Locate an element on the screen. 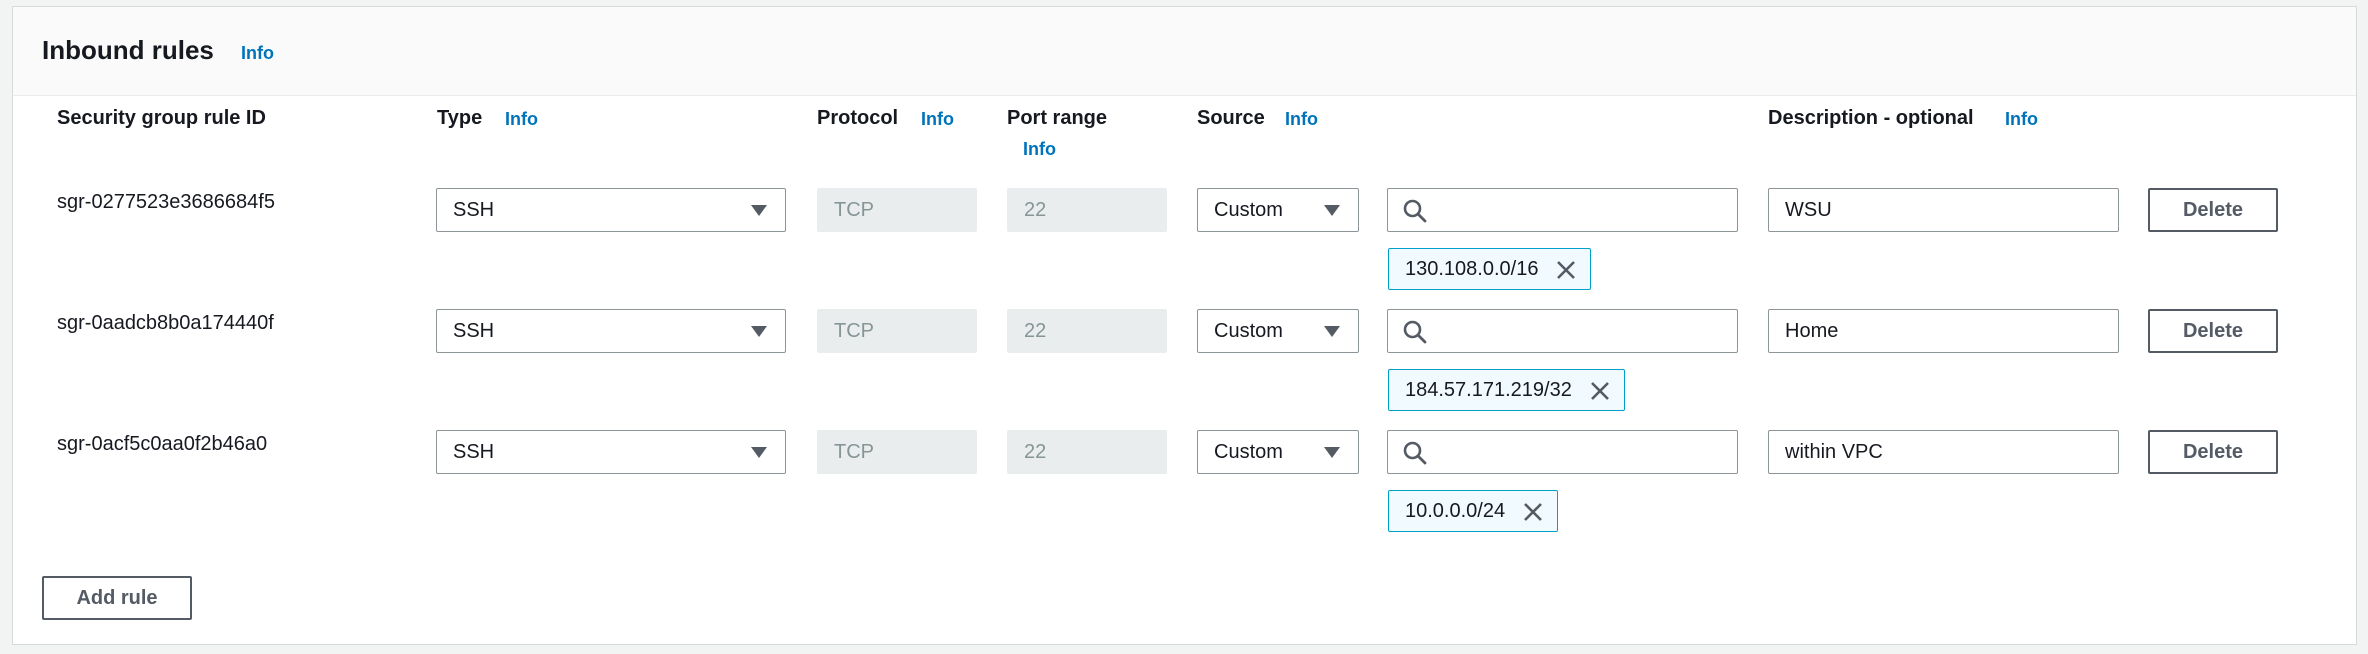 The width and height of the screenshot is (2368, 654). description-input: within VPC is located at coordinates (1943, 452).